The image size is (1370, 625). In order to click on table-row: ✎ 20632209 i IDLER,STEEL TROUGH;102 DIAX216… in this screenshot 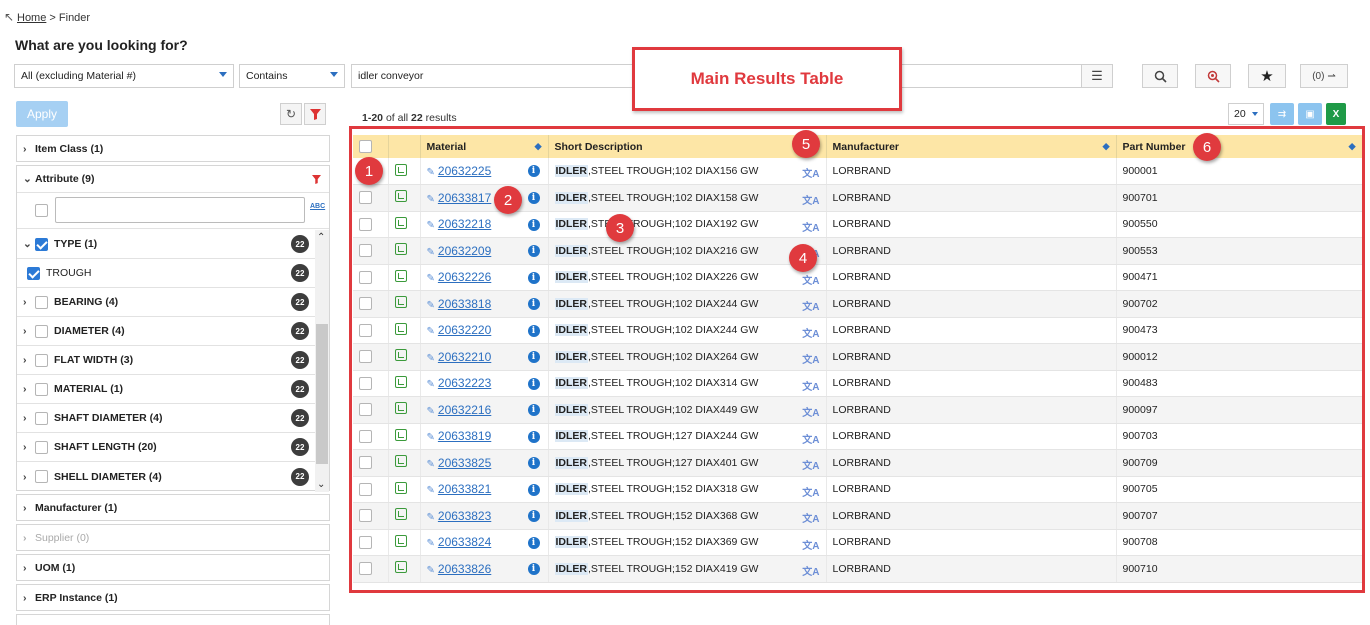, I will do `click(857, 251)`.